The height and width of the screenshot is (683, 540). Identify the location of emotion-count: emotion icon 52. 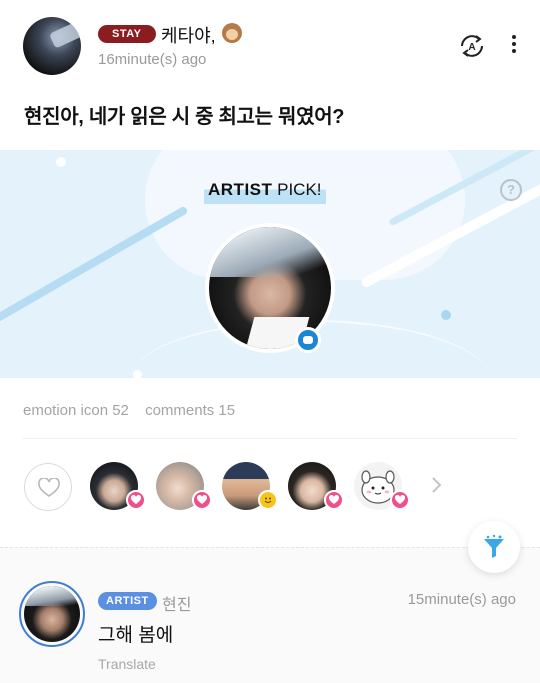
(76, 410).